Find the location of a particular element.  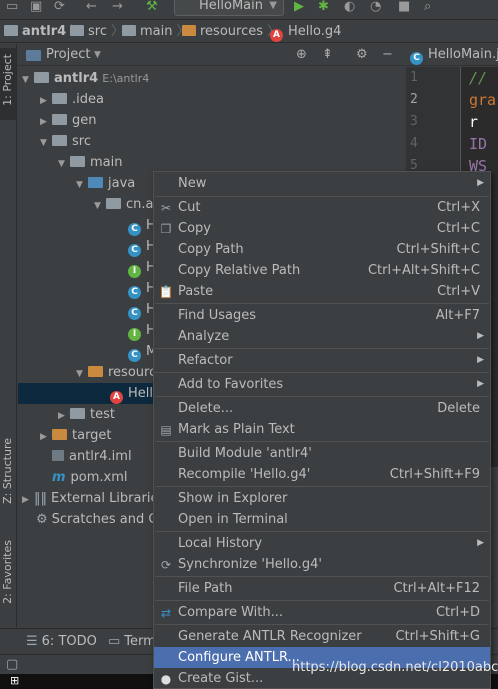

editor-tab: C HelloMain.j is located at coordinates (454, 55).